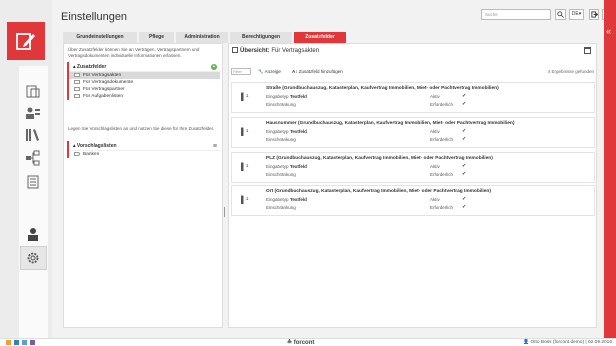 The width and height of the screenshot is (616, 346). I want to click on list-item-label: Für Vertragsakten, so click(102, 75).